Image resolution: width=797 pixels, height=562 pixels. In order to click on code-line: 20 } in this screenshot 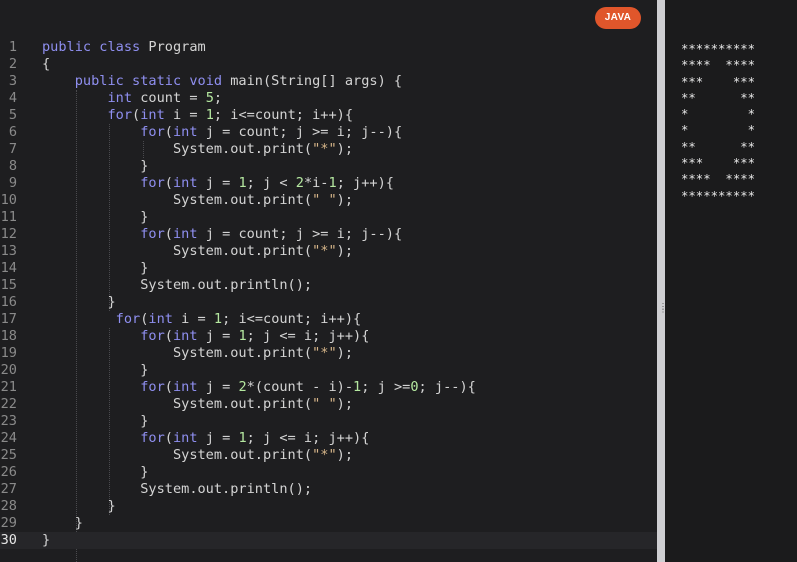, I will do `click(328, 370)`.